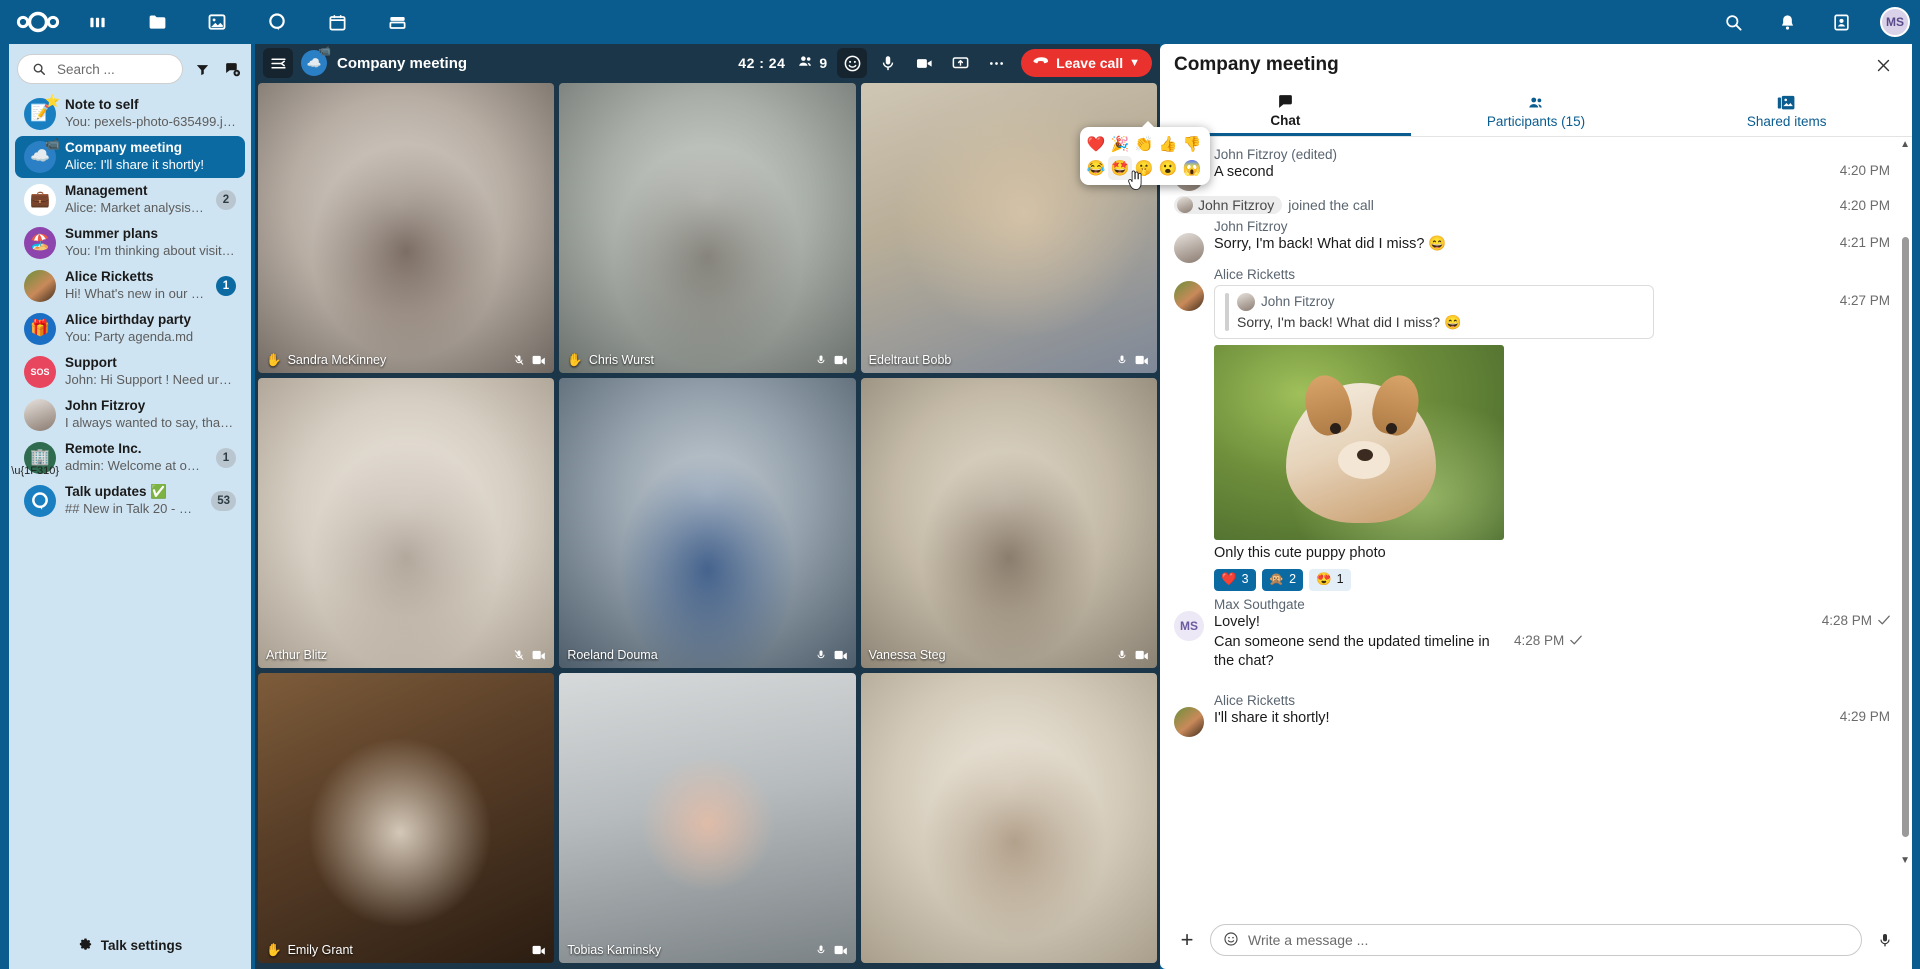 The width and height of the screenshot is (1920, 969). What do you see at coordinates (157, 22) in the screenshot?
I see `files-icon` at bounding box center [157, 22].